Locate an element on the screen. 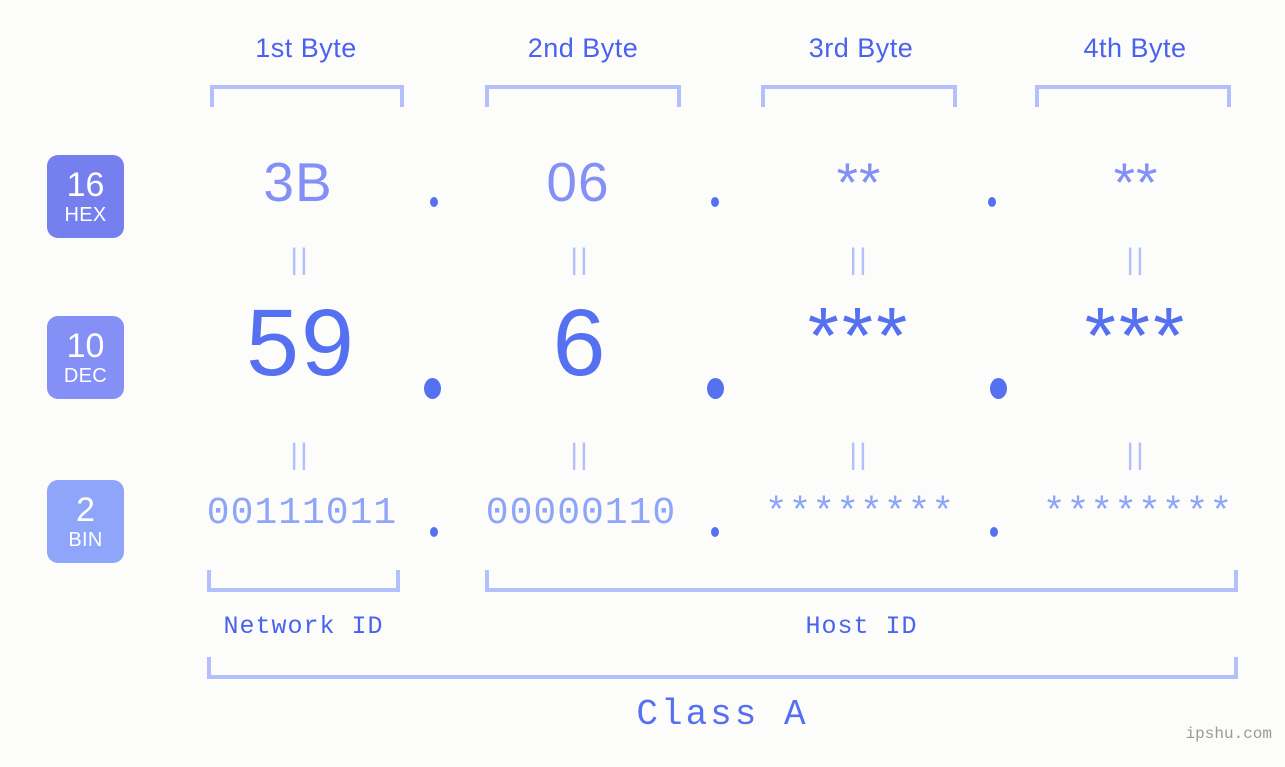  hex-byte-1-value: 3B is located at coordinates (298, 182).